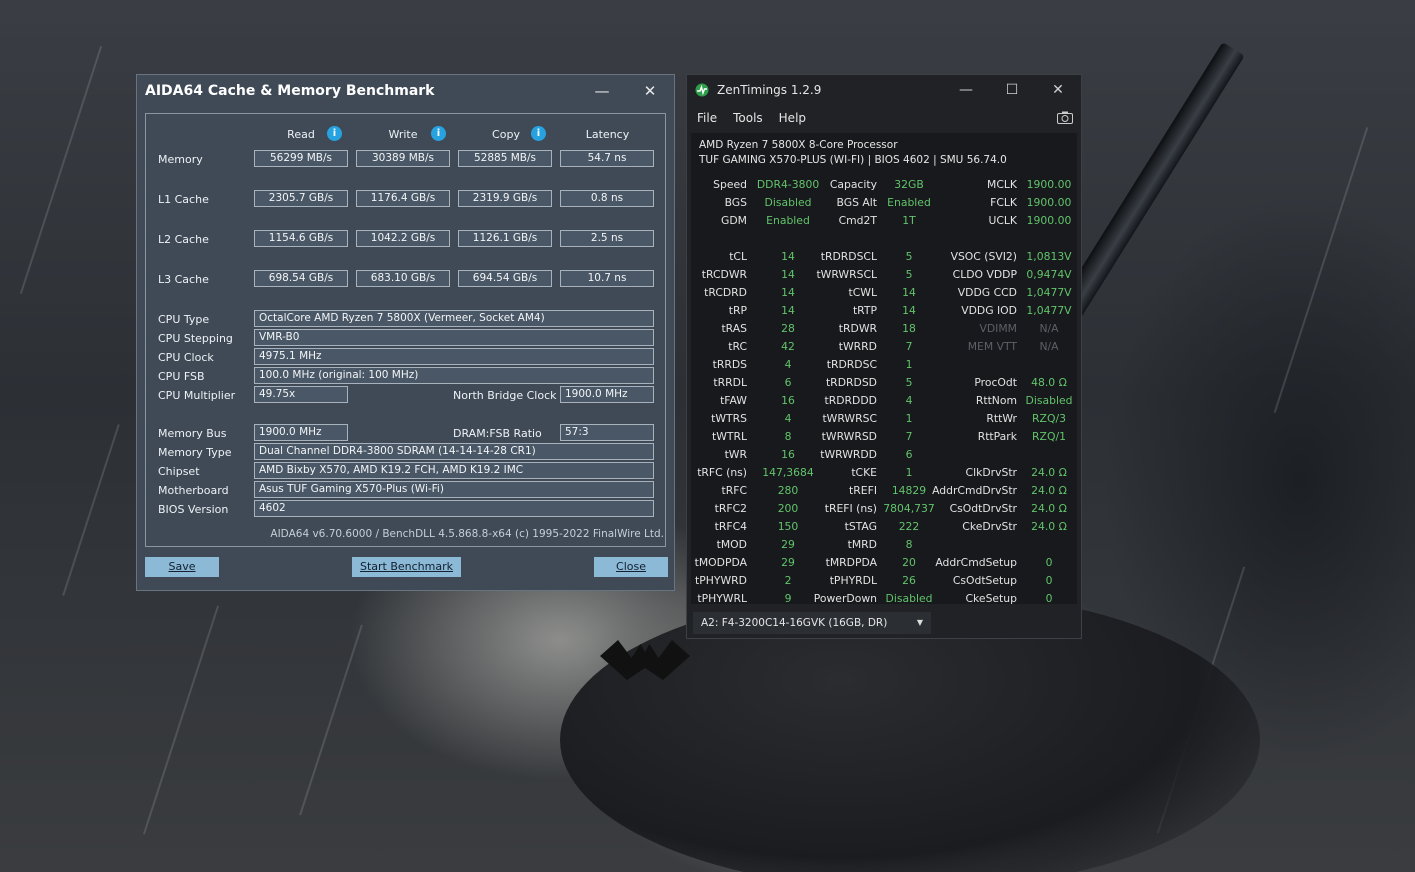 The width and height of the screenshot is (1415, 872). I want to click on timing-value-trdwr: 18, so click(909, 328).